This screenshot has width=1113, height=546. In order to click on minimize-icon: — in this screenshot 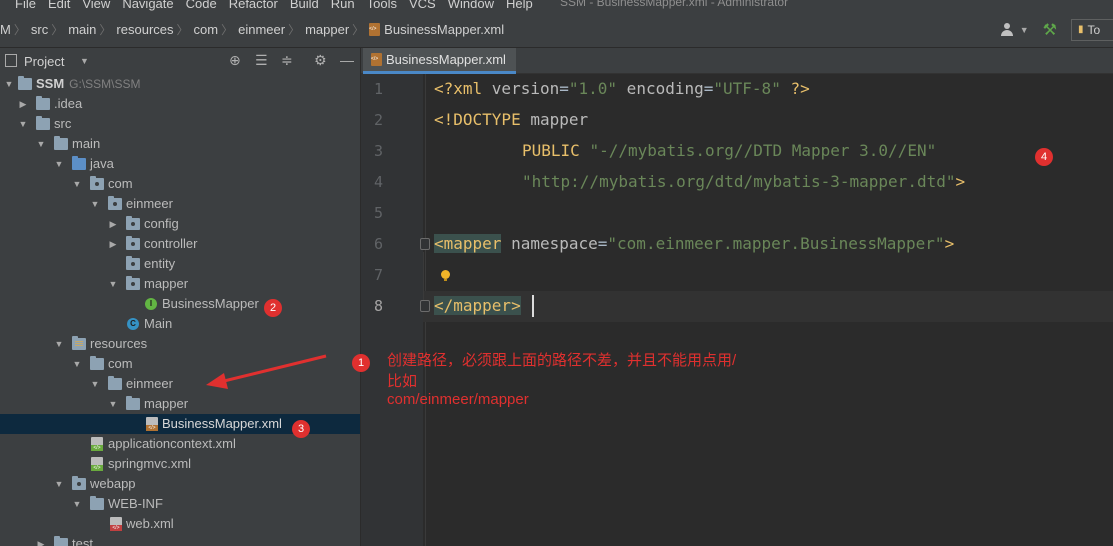, I will do `click(347, 60)`.